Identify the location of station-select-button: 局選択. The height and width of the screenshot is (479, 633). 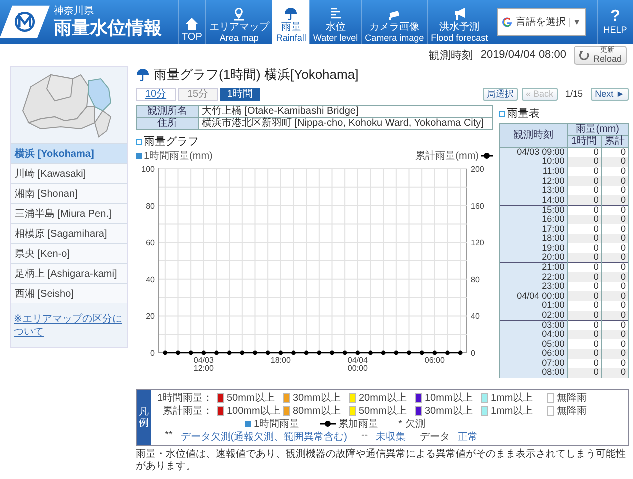
(500, 94).